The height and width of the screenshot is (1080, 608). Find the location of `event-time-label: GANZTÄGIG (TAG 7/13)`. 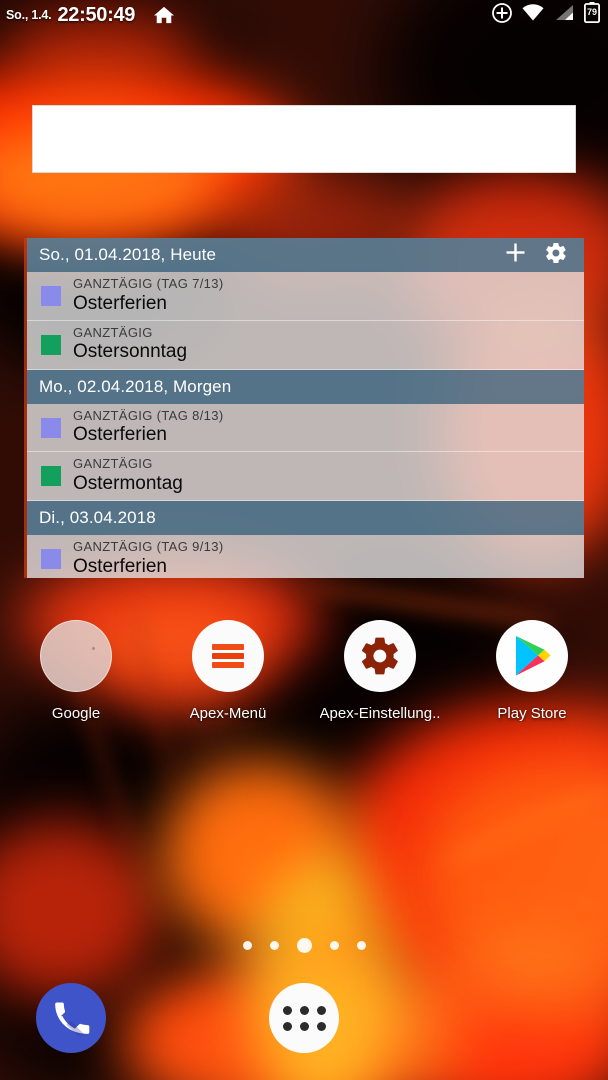

event-time-label: GANZTÄGIG (TAG 7/13) is located at coordinates (148, 283).